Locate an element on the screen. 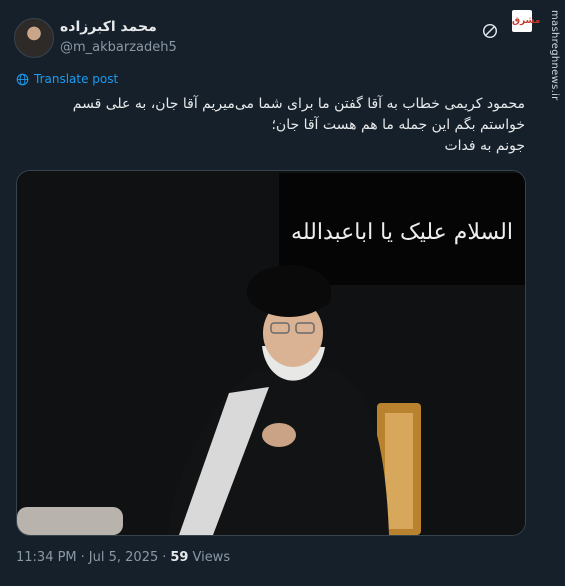 The image size is (565, 586). tweet-line: خواستم بگم این جمله ما هم هست آقا جان؛ is located at coordinates (398, 125).